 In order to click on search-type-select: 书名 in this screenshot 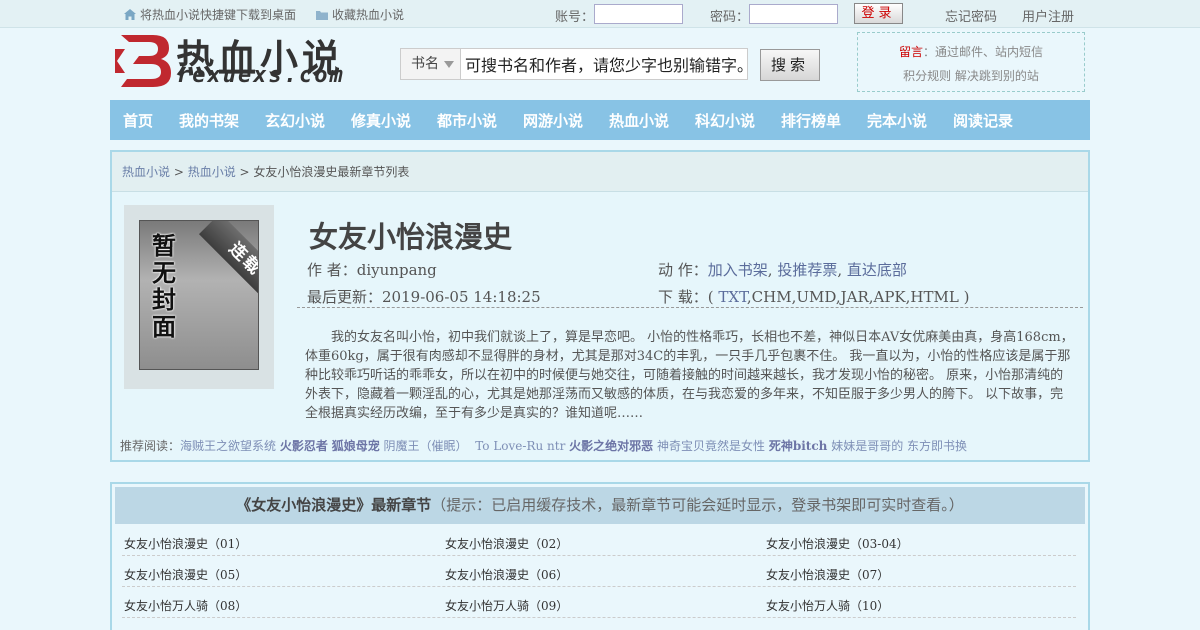, I will do `click(431, 64)`.